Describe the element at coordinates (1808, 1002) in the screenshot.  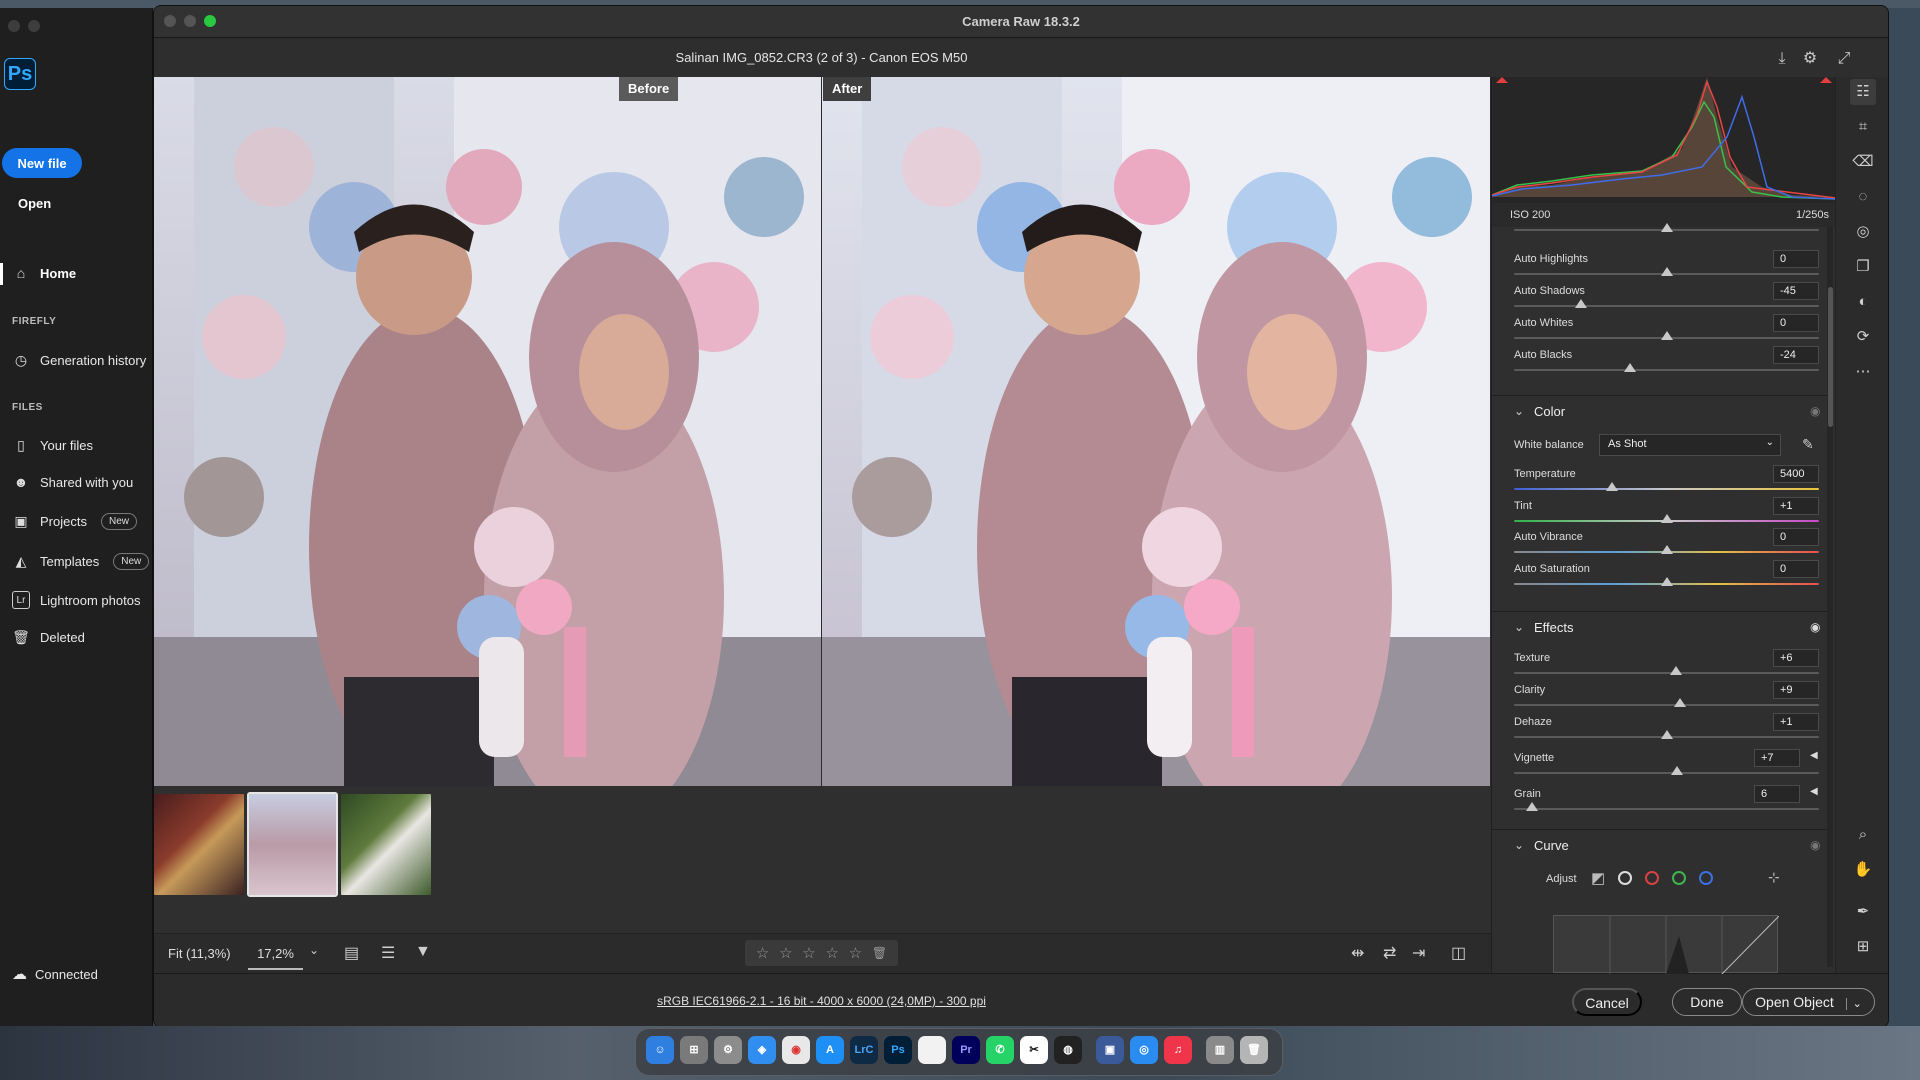
I see `open-object-button: Open Object ⌄` at that location.